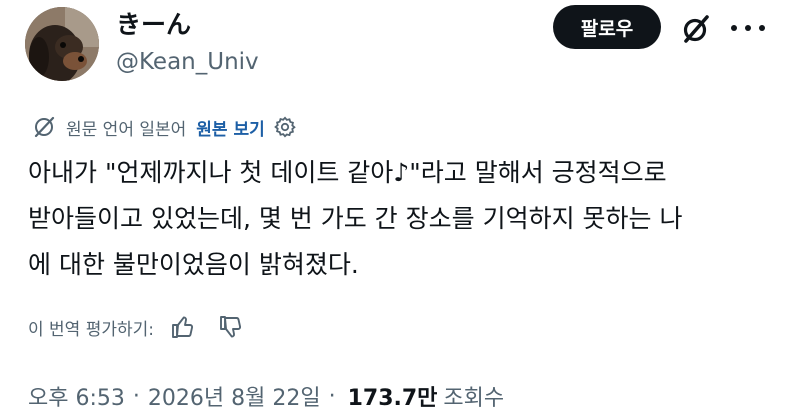  What do you see at coordinates (126, 129) in the screenshot?
I see `source-language-text: 원문 언어 일본어` at bounding box center [126, 129].